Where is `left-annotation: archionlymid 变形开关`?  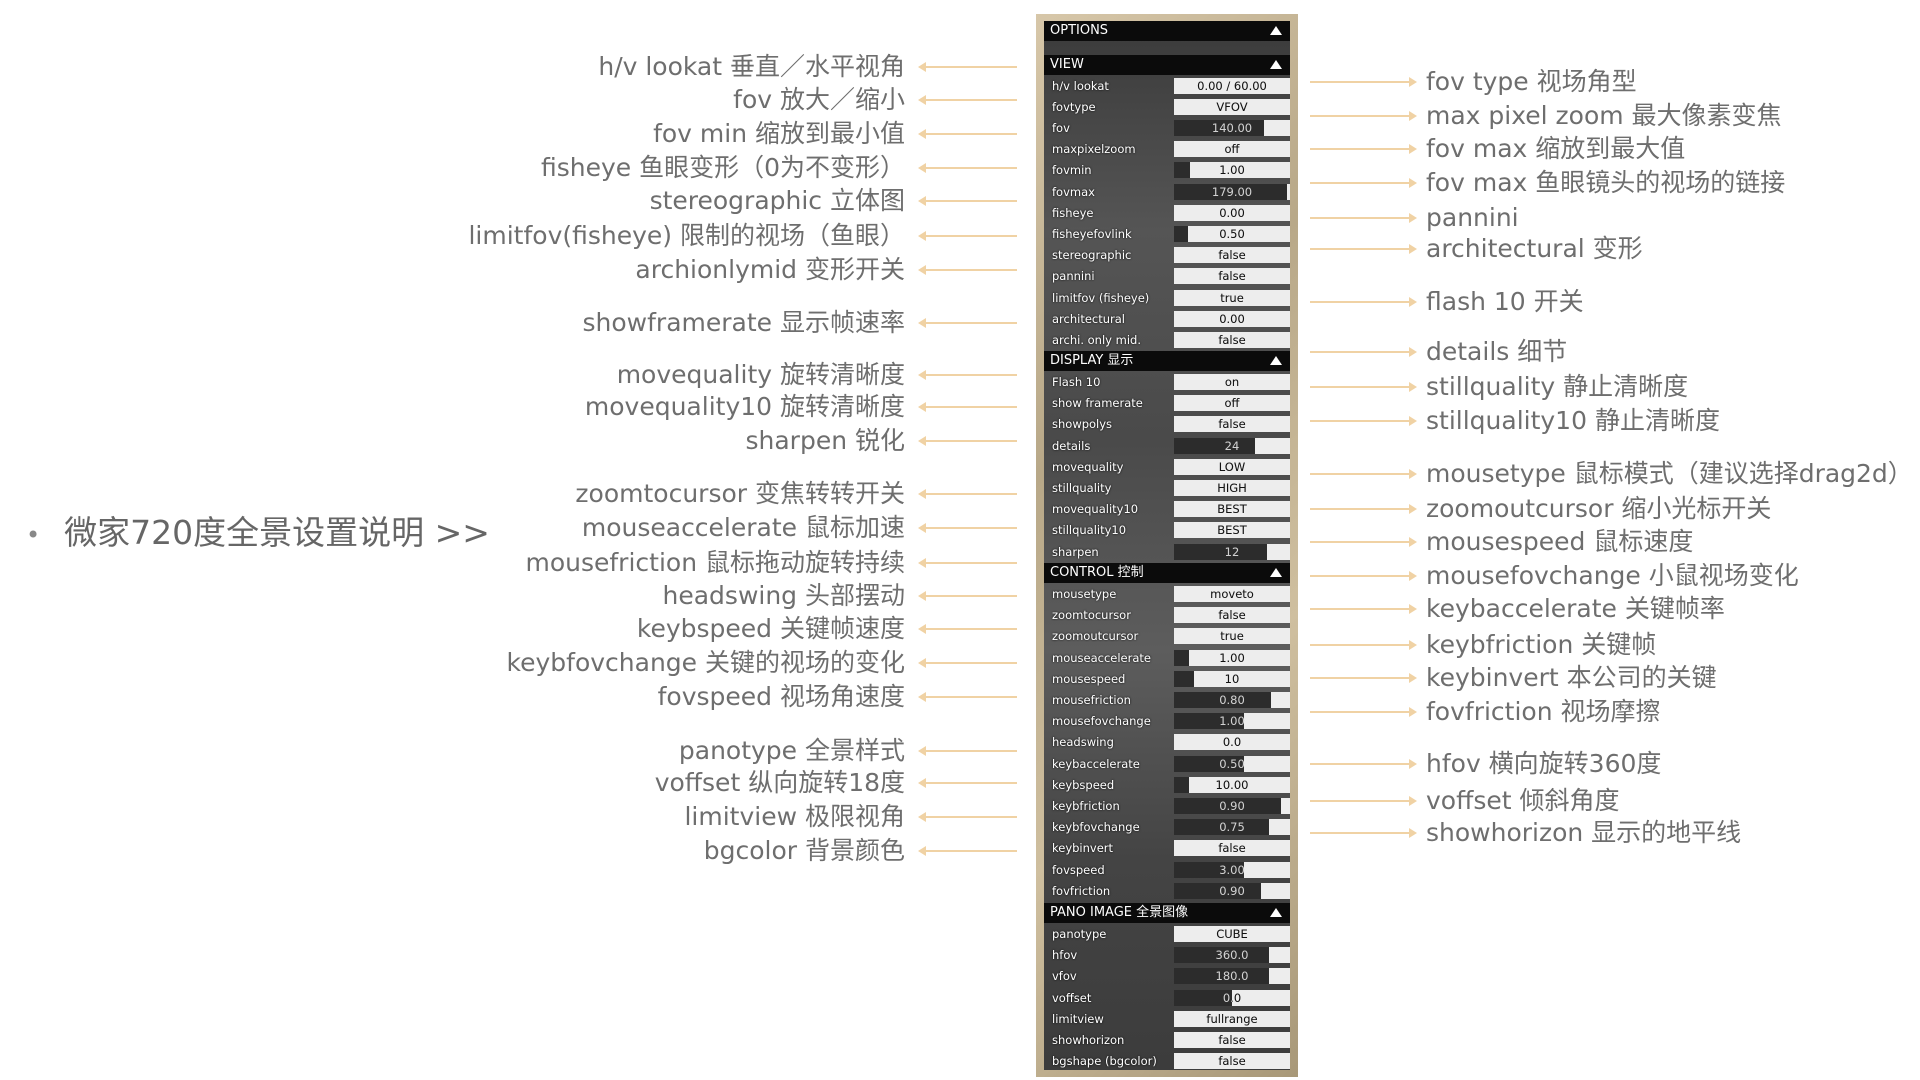
left-annotation: archionlymid 变形开关 is located at coordinates (770, 269).